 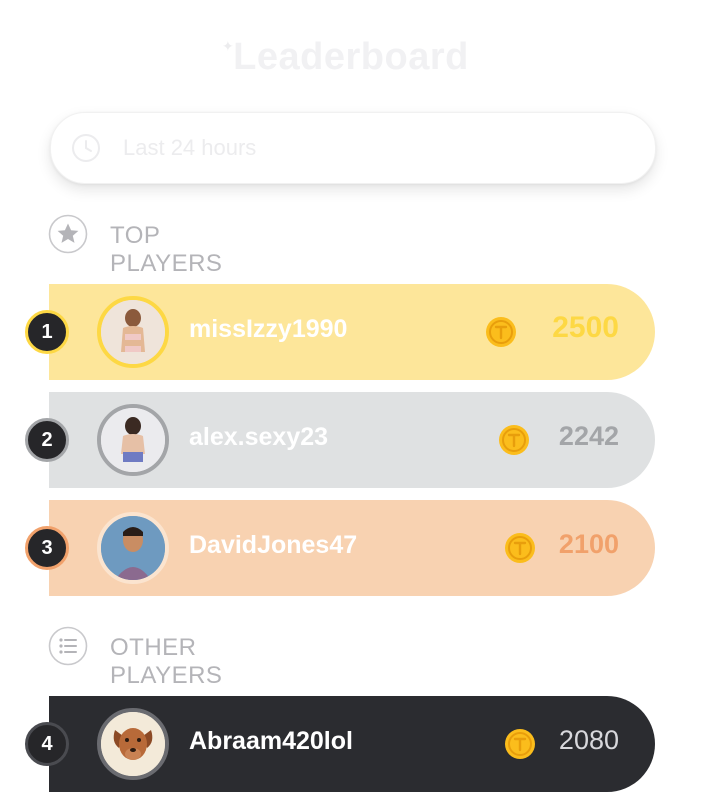 I want to click on leaderboard-row-1: 1 missIzzy1990 2500, so click(x=340, y=332).